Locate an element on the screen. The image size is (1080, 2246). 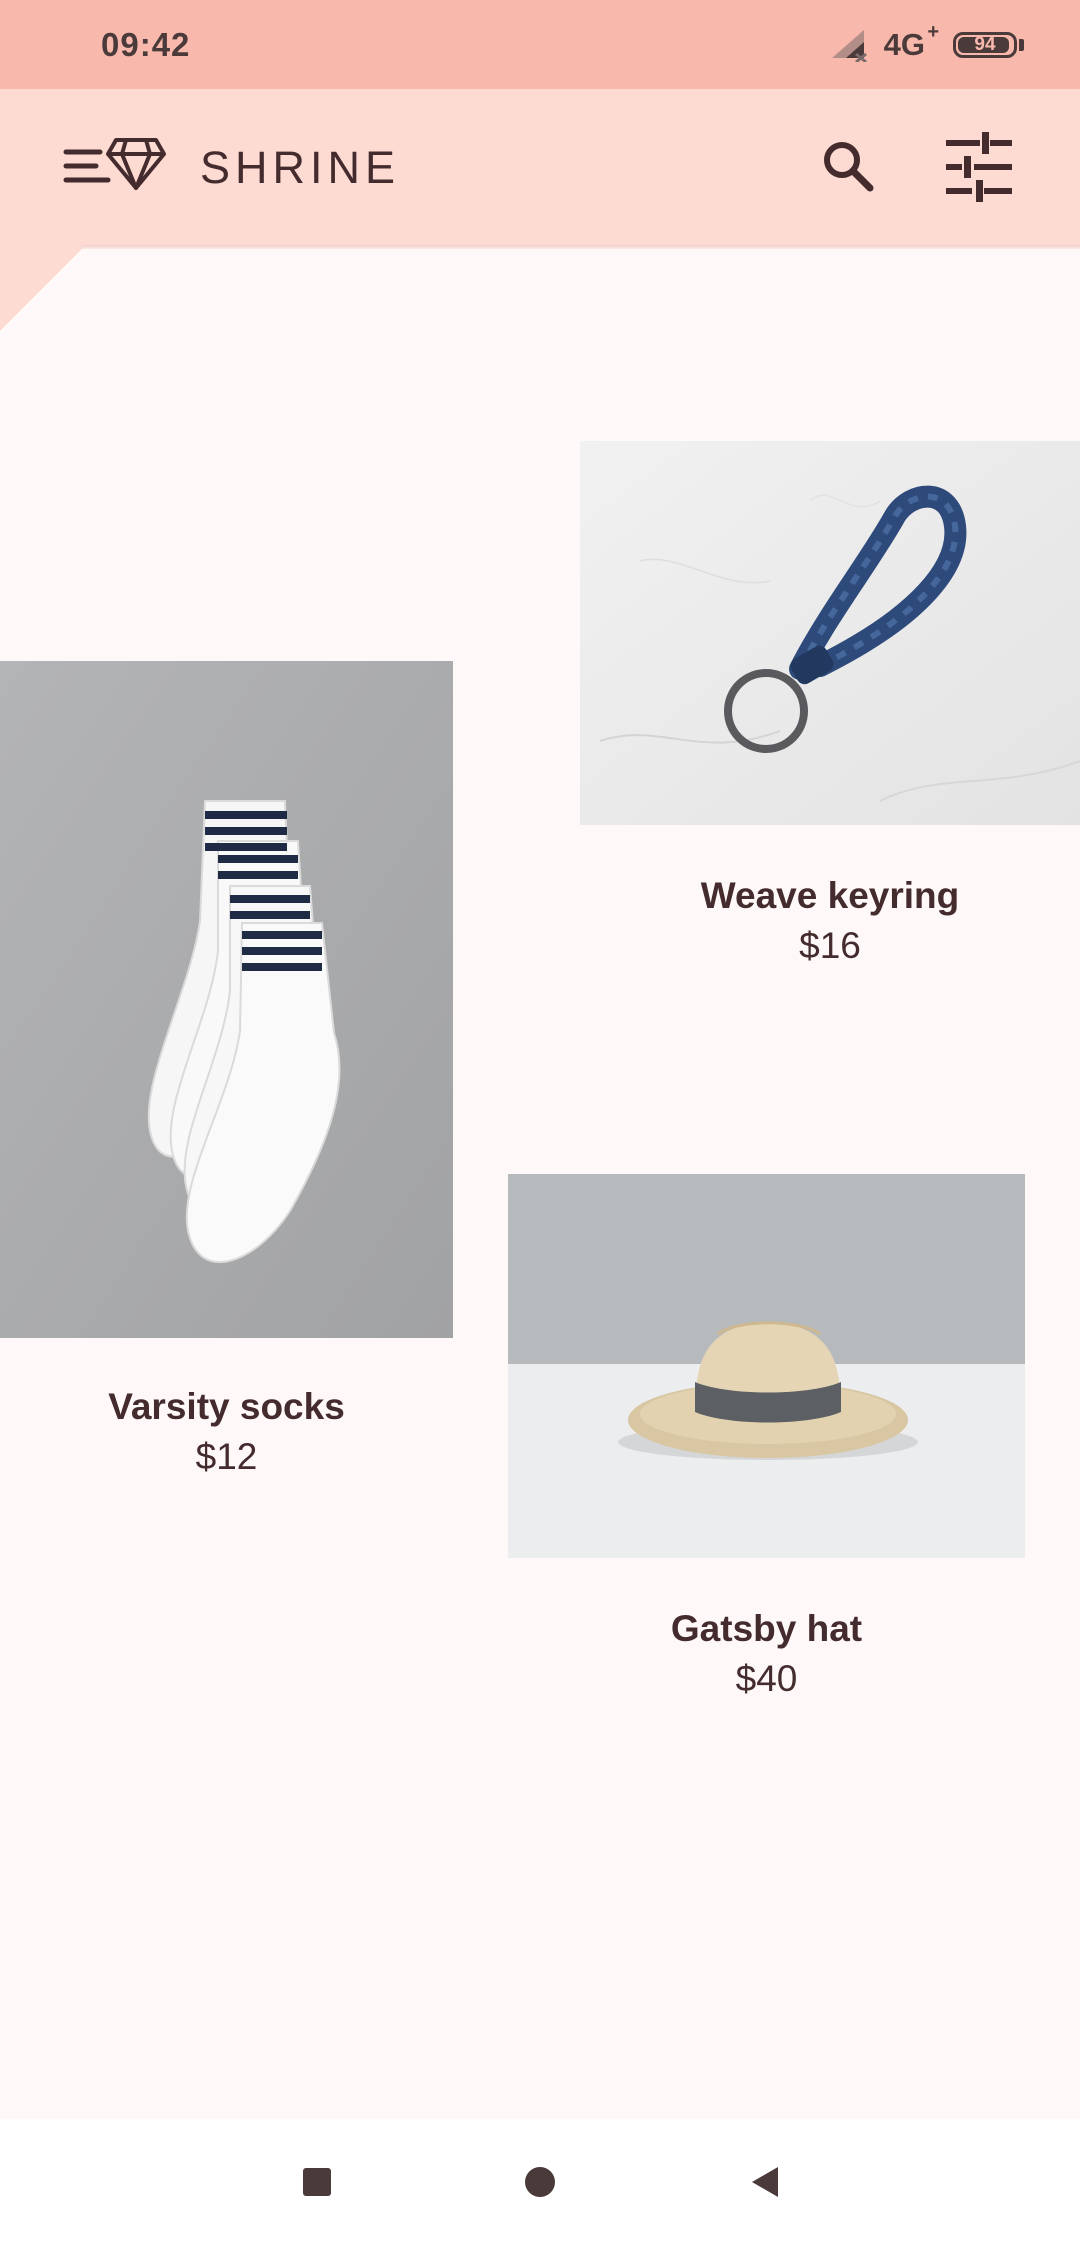
network-type: 4G + is located at coordinates (911, 41).